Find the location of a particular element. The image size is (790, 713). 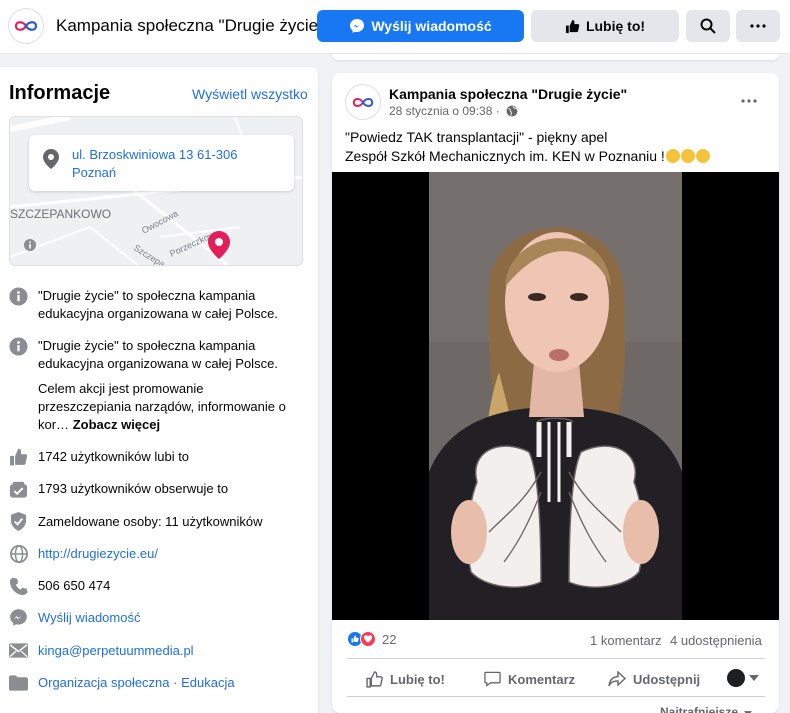

send-message-button: Wyślij wiadomość is located at coordinates (420, 26).